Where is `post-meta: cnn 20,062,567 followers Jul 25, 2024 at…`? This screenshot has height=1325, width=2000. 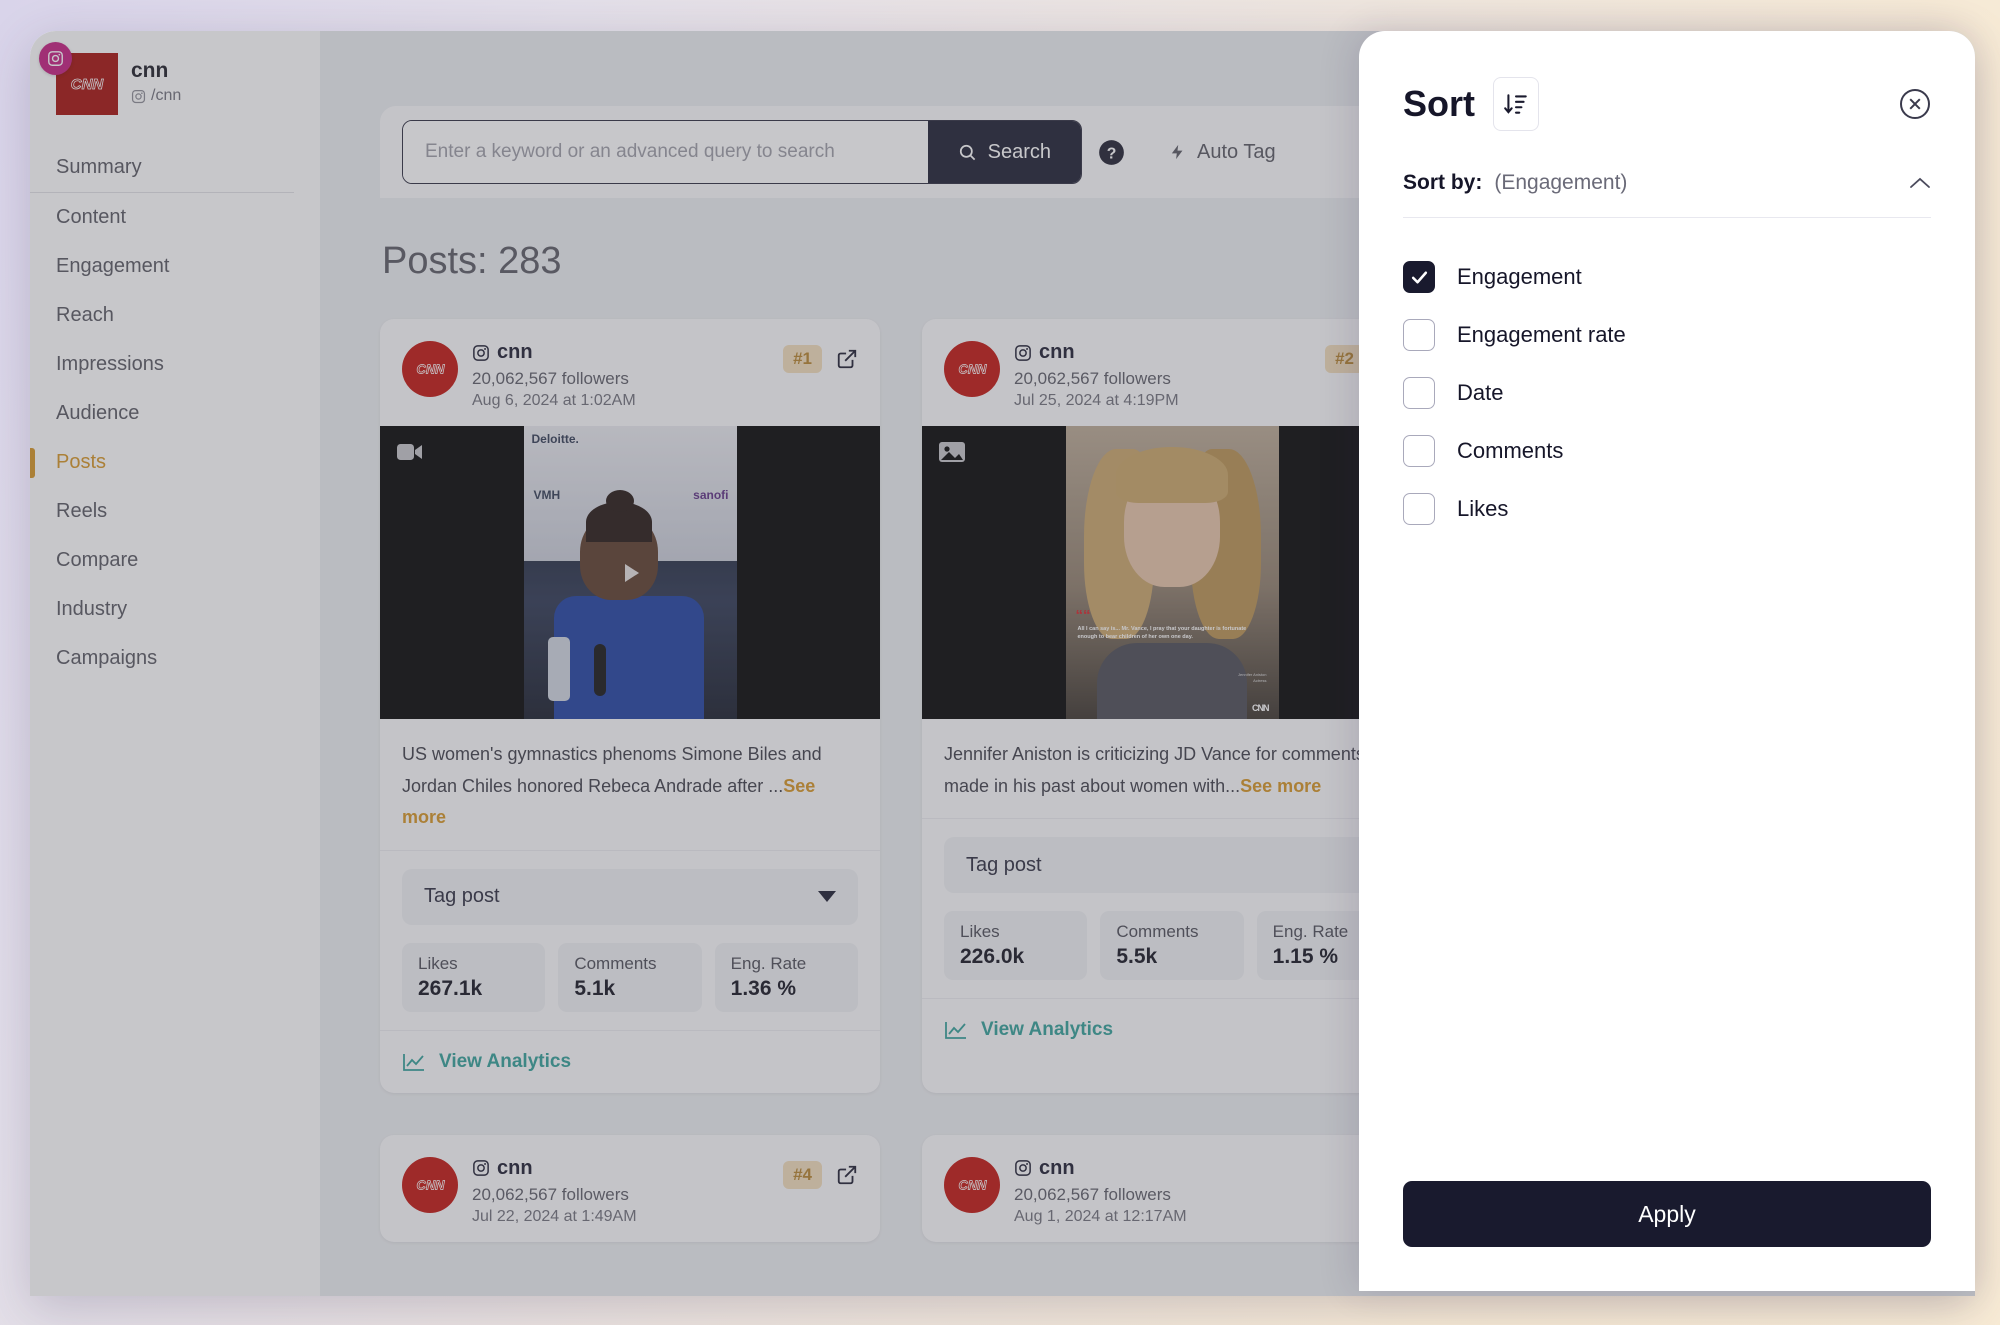 post-meta: cnn 20,062,567 followers Jul 25, 2024 at… is located at coordinates (1162, 375).